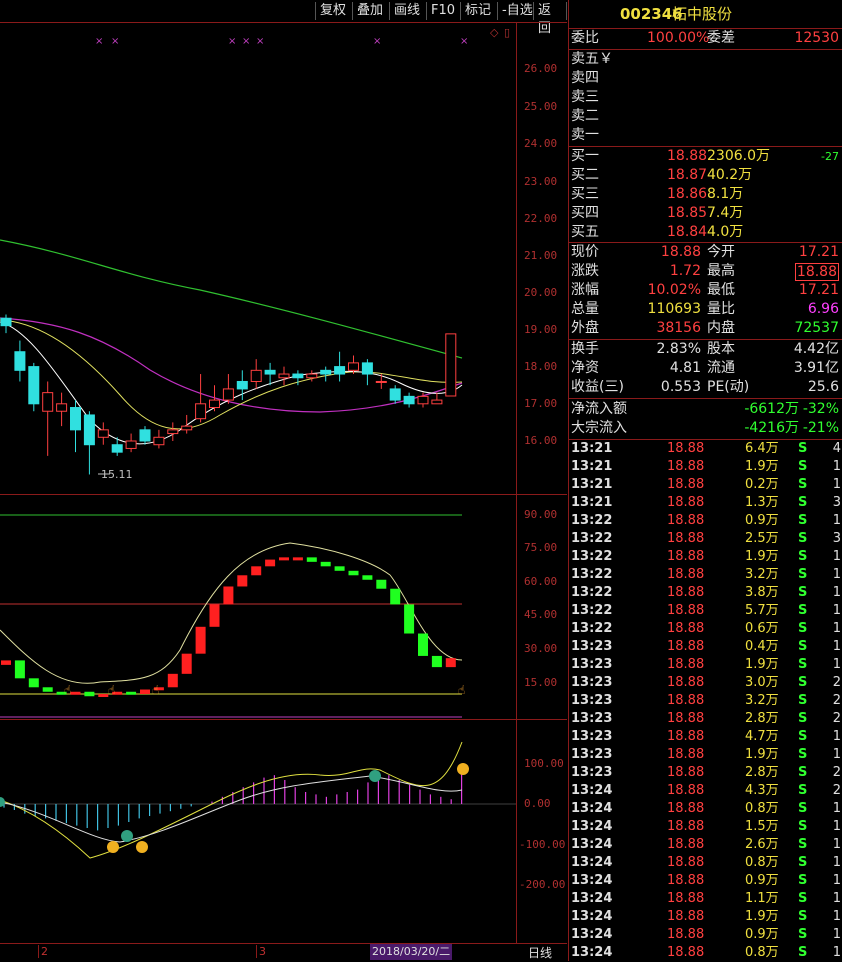 Image resolution: width=842 pixels, height=962 pixels. Describe the element at coordinates (762, 646) in the screenshot. I see `tick-volume: 0.4万` at that location.